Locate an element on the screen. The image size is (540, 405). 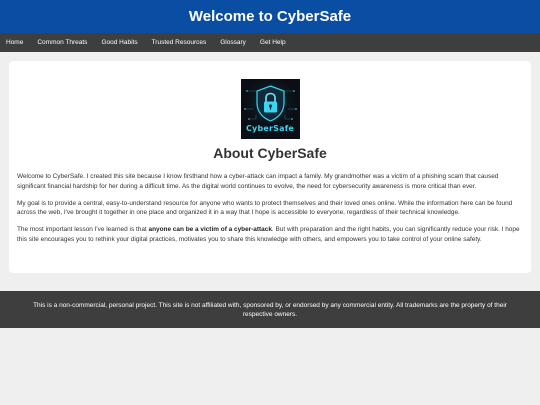
site-title: Welcome to CyberSafe is located at coordinates (270, 16).